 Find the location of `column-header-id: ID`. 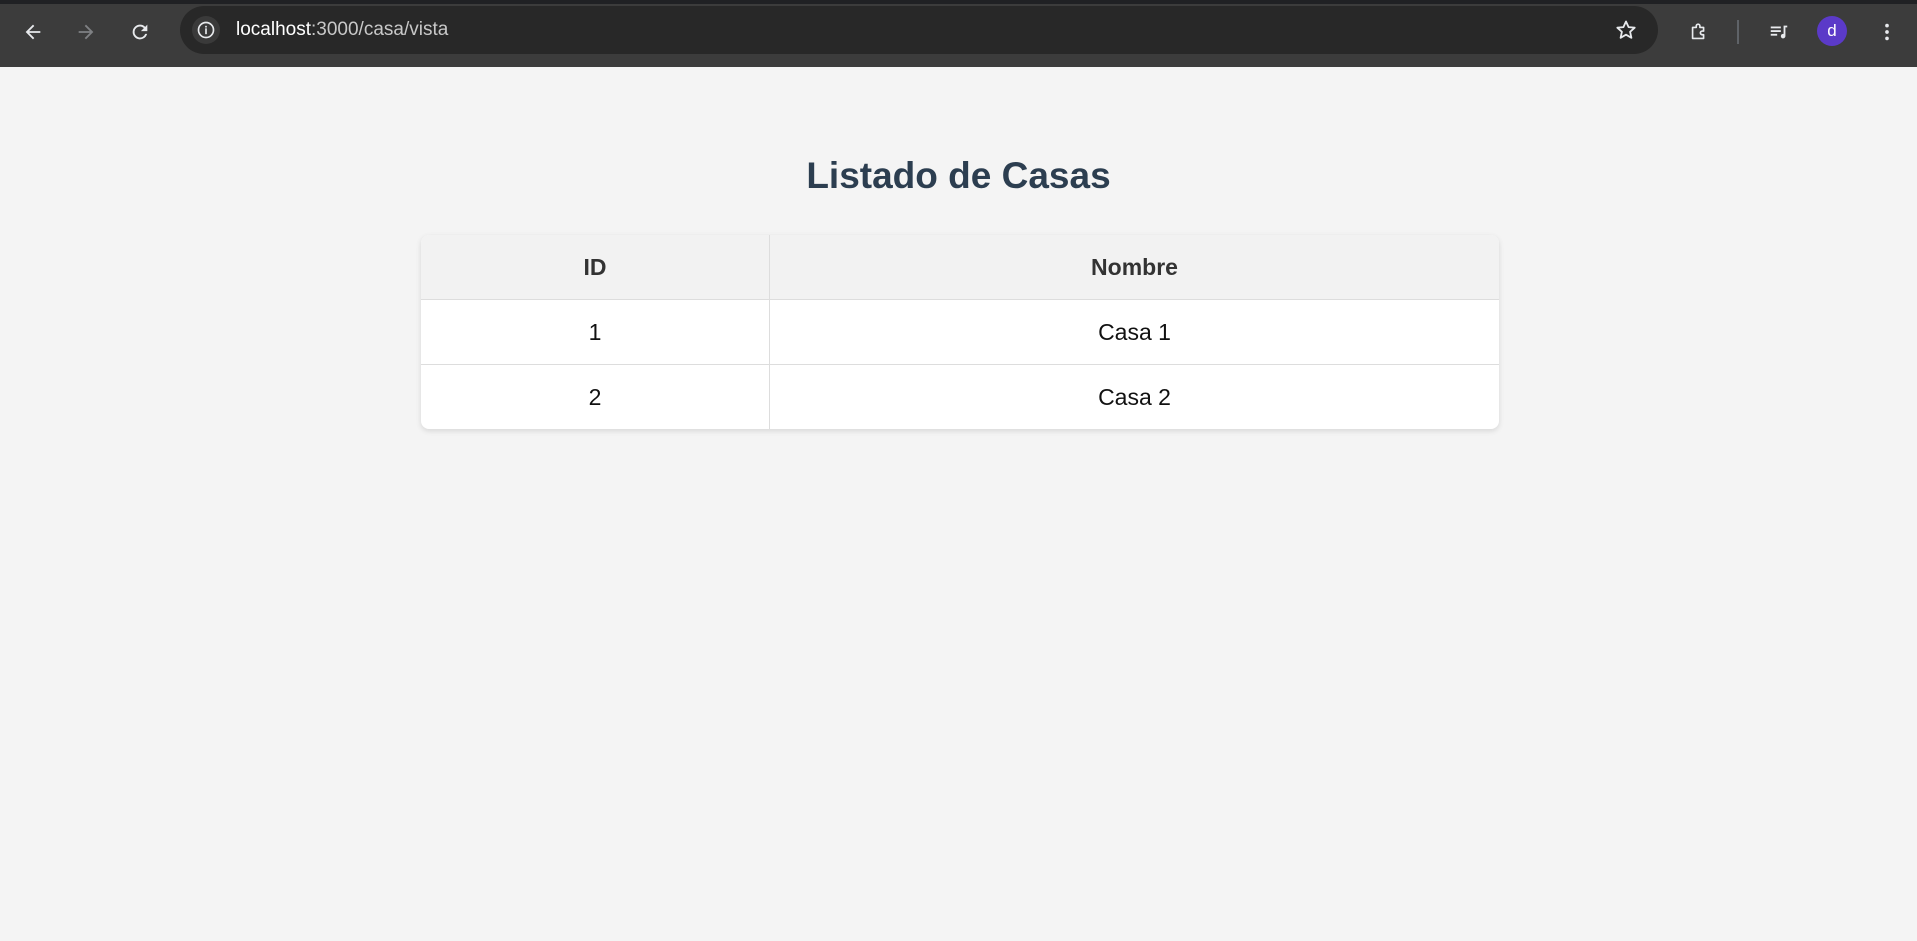

column-header-id: ID is located at coordinates (595, 267).